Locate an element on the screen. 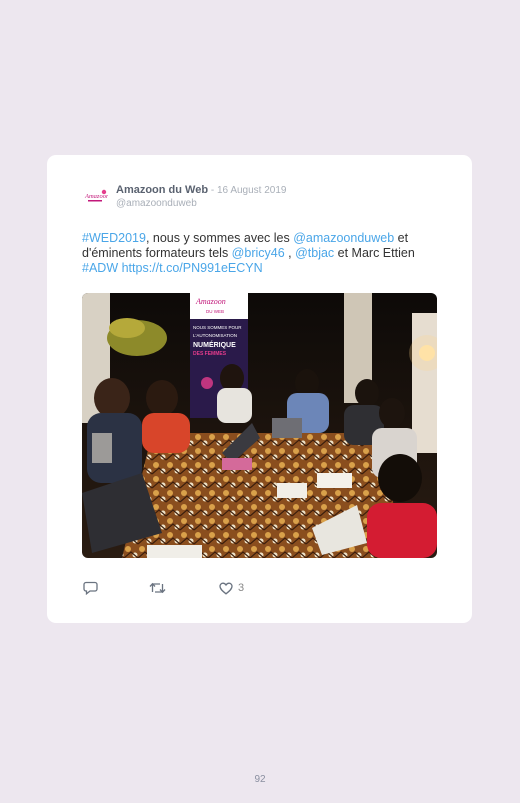  tweet-text-fragment: , nous y sommes avec les is located at coordinates (219, 238).